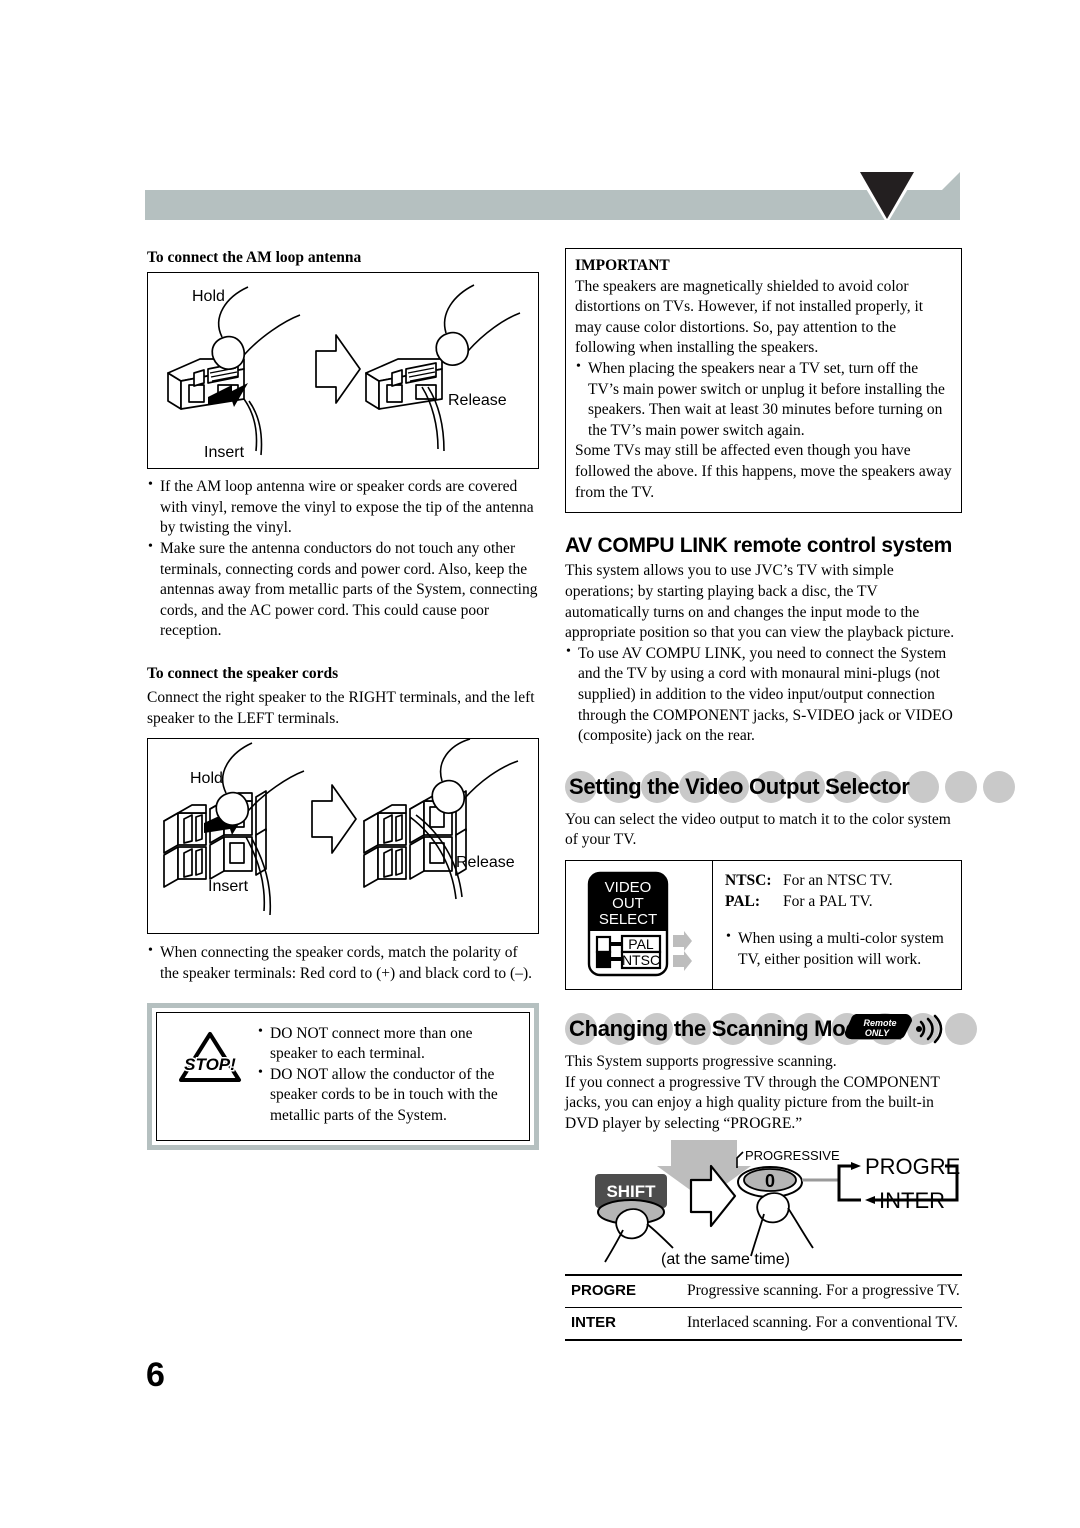 Image resolution: width=1080 pixels, height=1528 pixels. Describe the element at coordinates (155, 1375) in the screenshot. I see `page-number: 6` at that location.